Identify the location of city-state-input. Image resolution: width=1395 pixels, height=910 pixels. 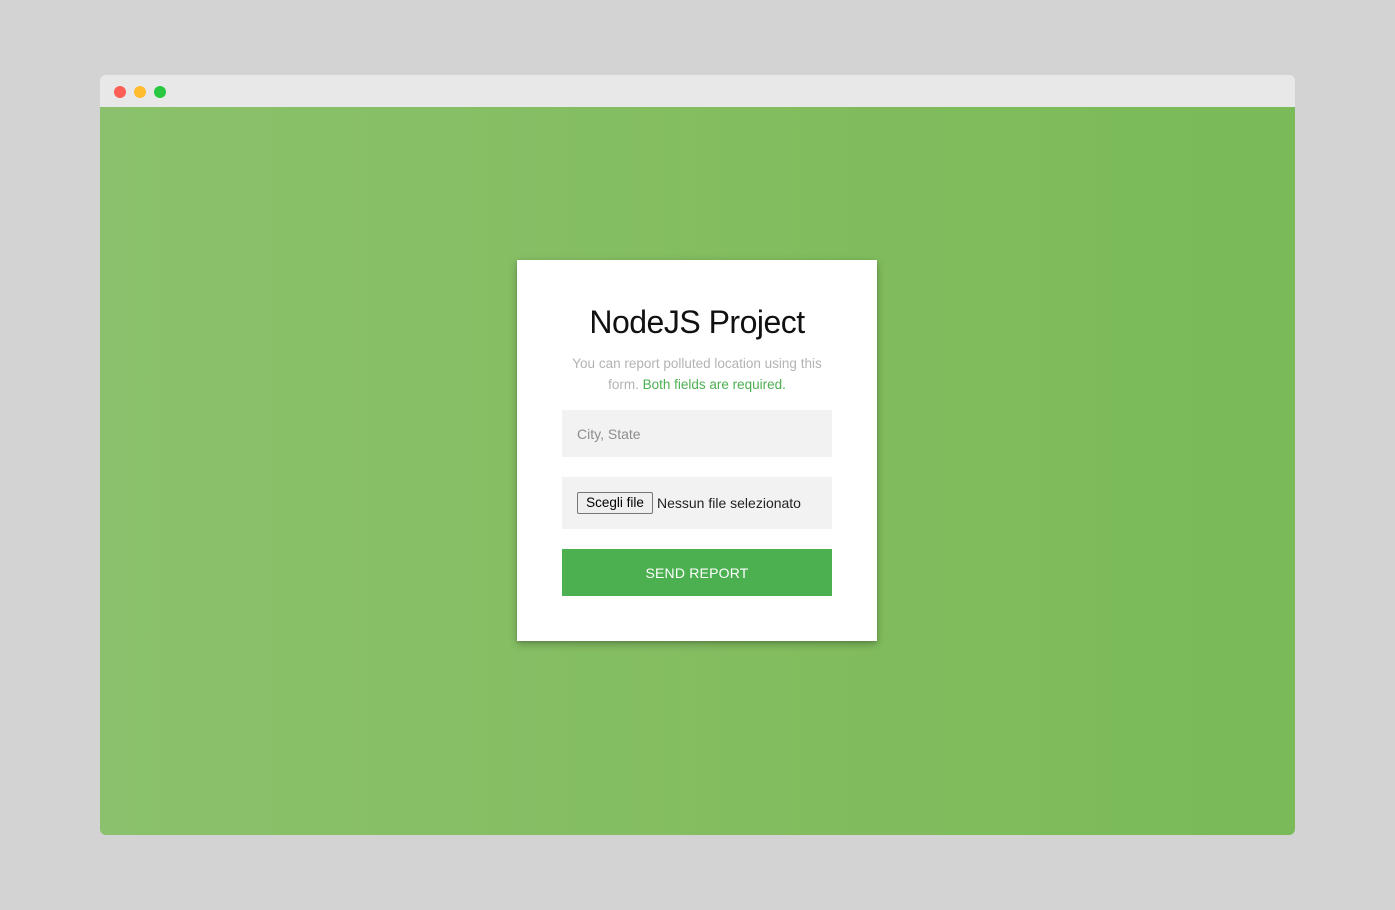
(697, 433).